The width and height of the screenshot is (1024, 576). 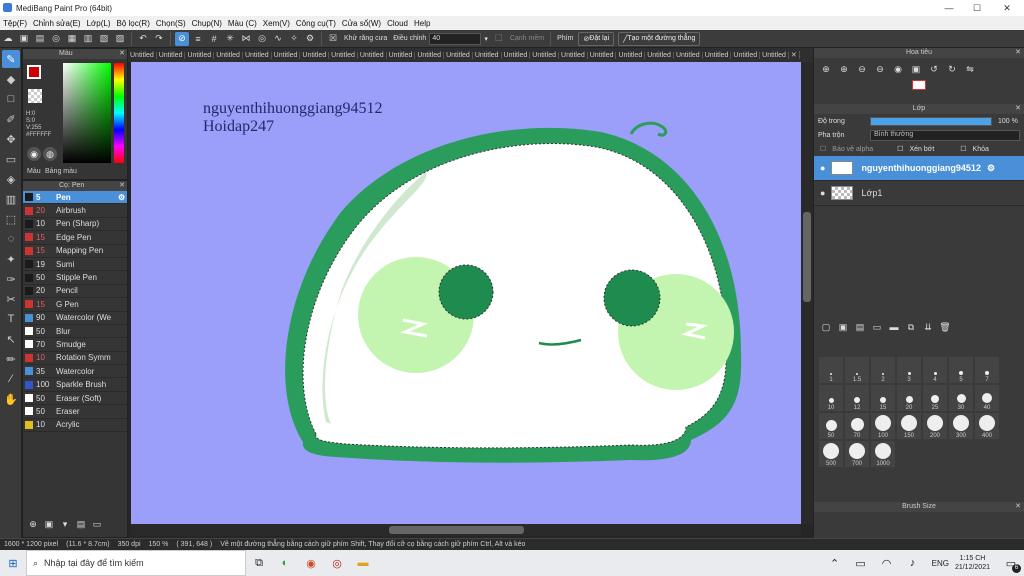 I want to click on radial-snap-icon: ✳, so click(x=230, y=39).